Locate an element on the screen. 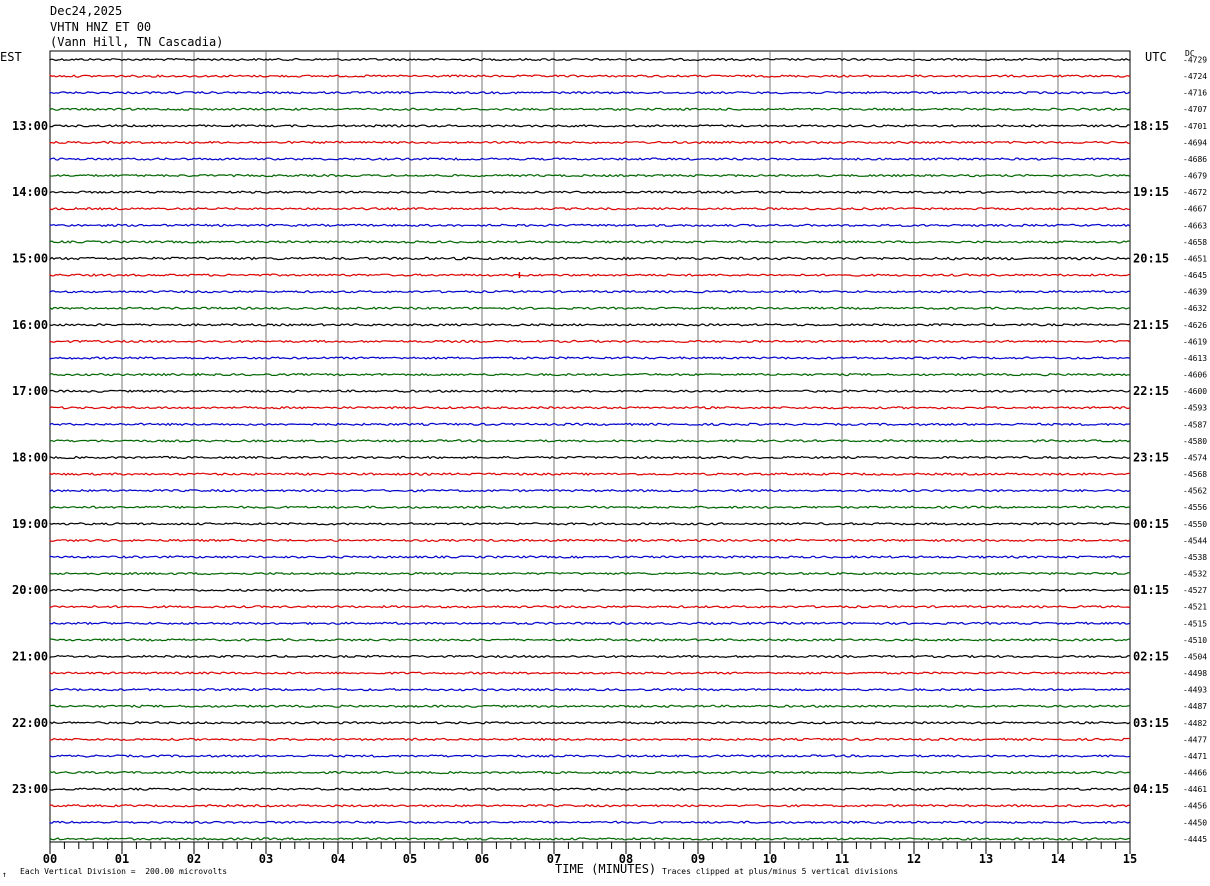  x-tick-label: 12 is located at coordinates (914, 859).